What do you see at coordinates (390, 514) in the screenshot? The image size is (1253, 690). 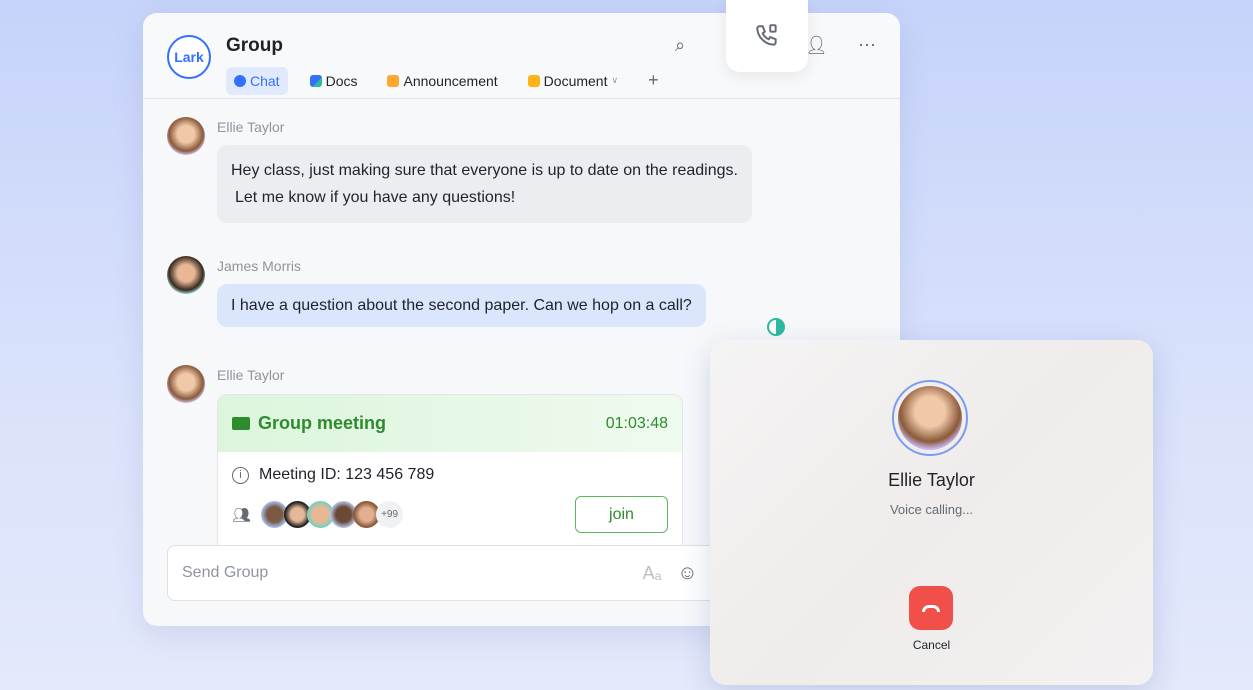 I see `extra-participants-count: +99` at bounding box center [390, 514].